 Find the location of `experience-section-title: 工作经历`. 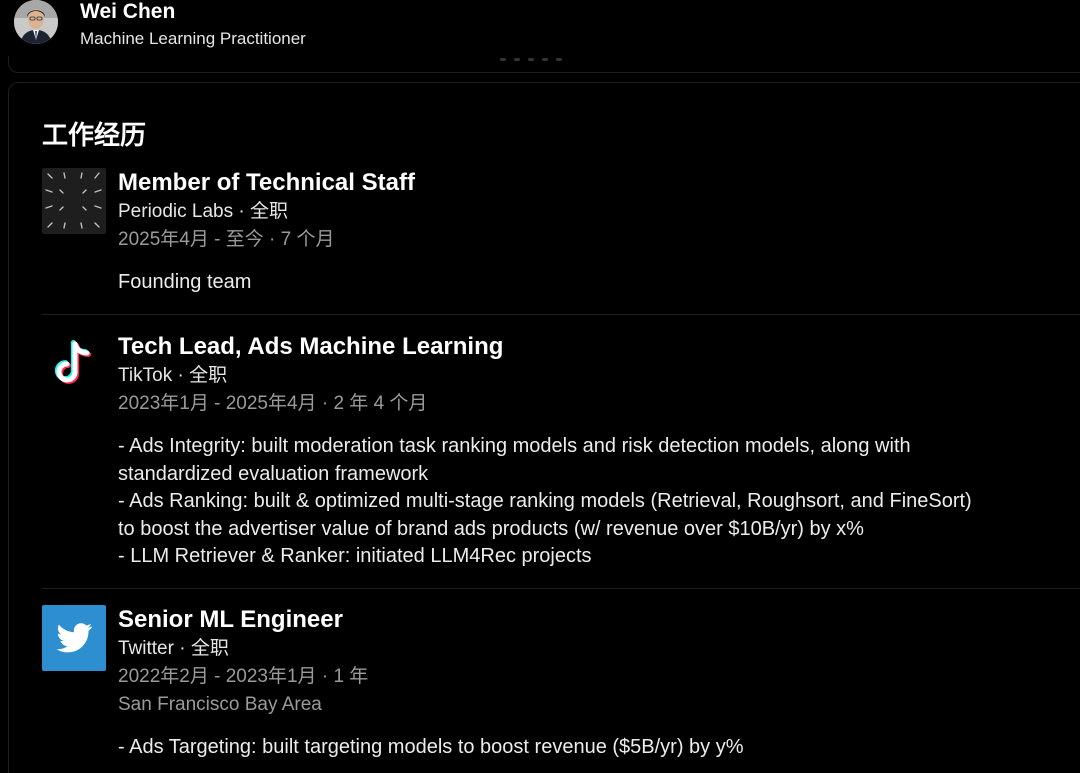

experience-section-title: 工作经历 is located at coordinates (94, 135).